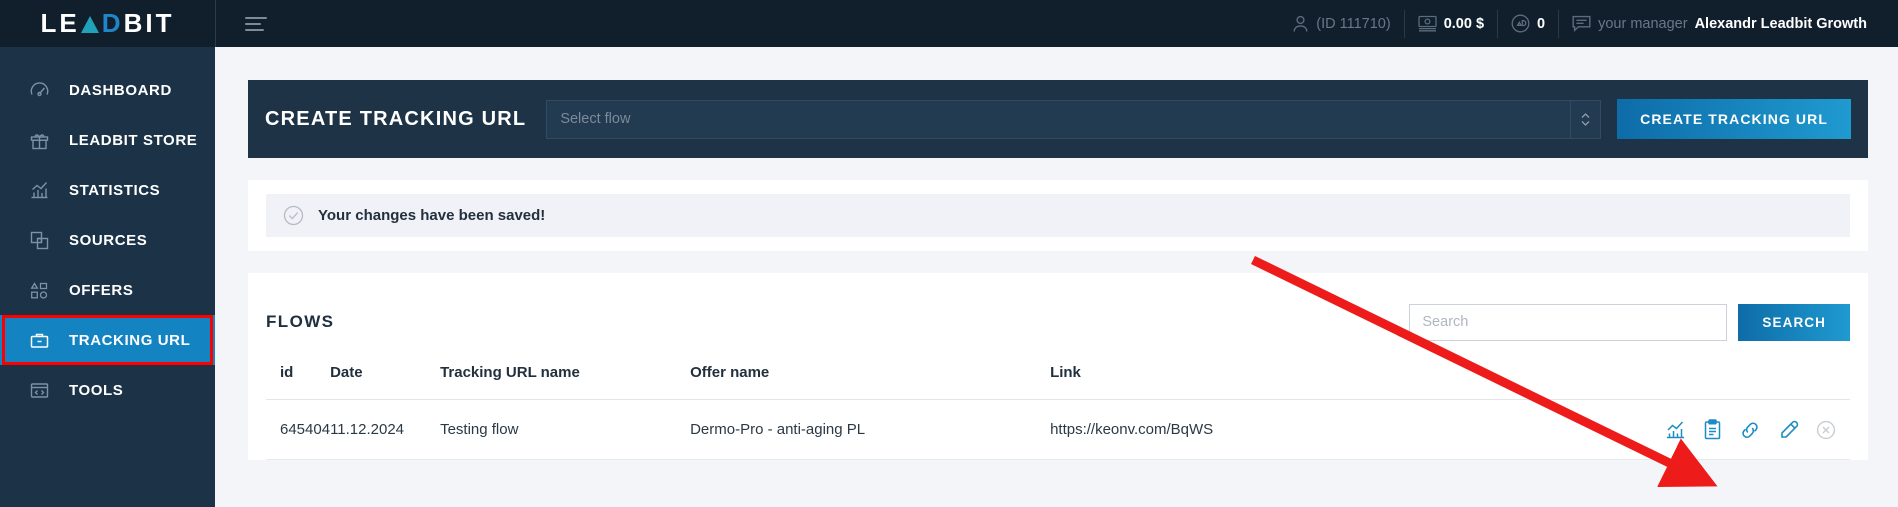  Describe the element at coordinates (1300, 24) in the screenshot. I see `user-icon` at that location.